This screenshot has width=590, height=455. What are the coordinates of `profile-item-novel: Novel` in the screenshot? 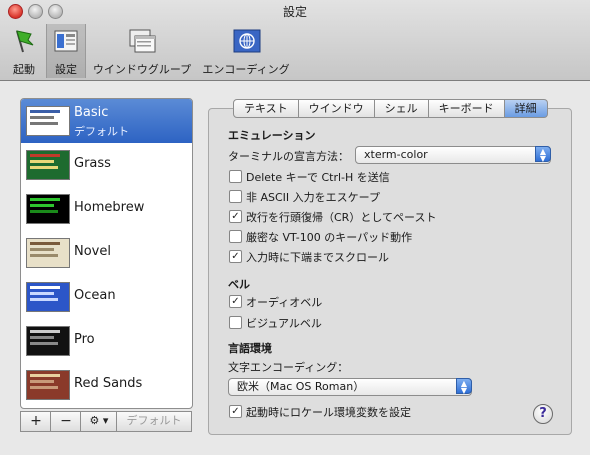 It's located at (106, 253).